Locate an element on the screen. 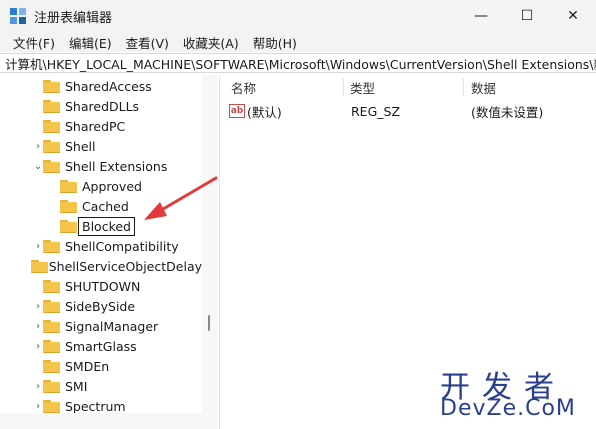 This screenshot has height=429, width=596. menu-help: 帮助(H) is located at coordinates (275, 42).